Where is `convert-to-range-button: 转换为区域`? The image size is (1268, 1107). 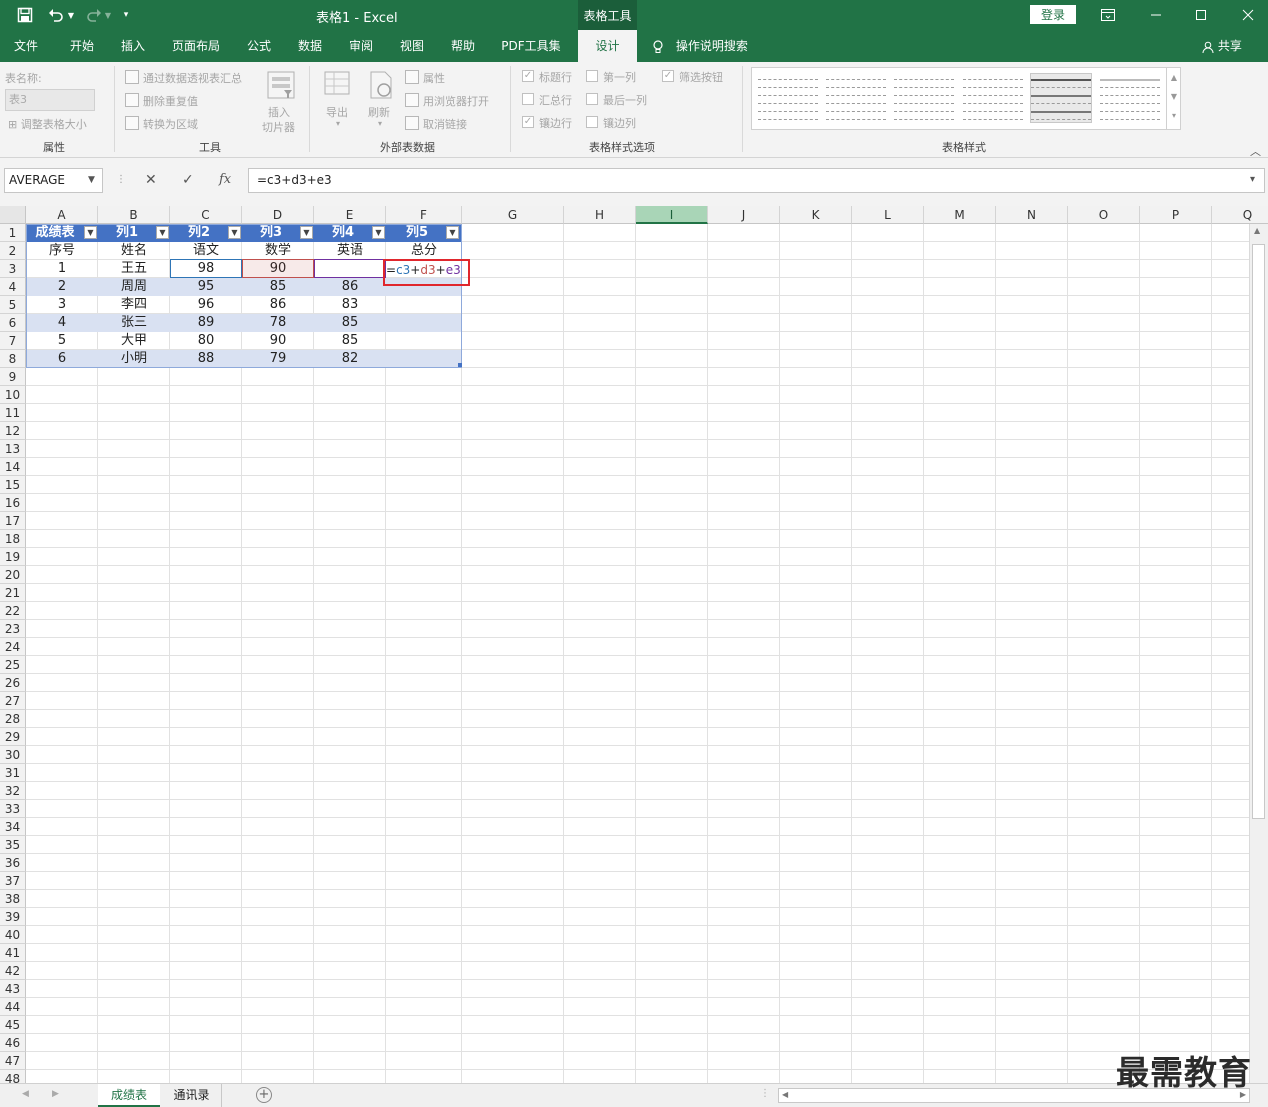
convert-to-range-button: 转换为区域 is located at coordinates (170, 124).